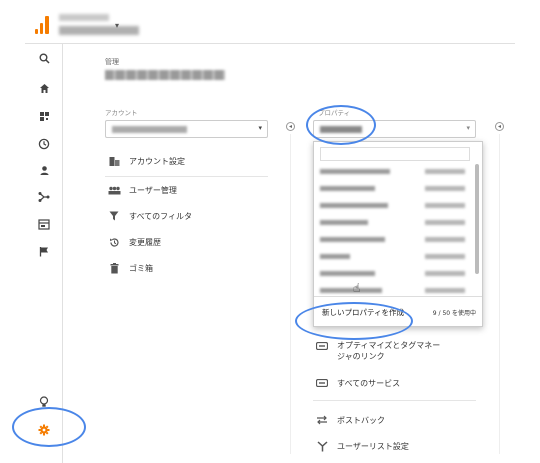 The height and width of the screenshot is (463, 540). I want to click on trash-icon, so click(114, 268).